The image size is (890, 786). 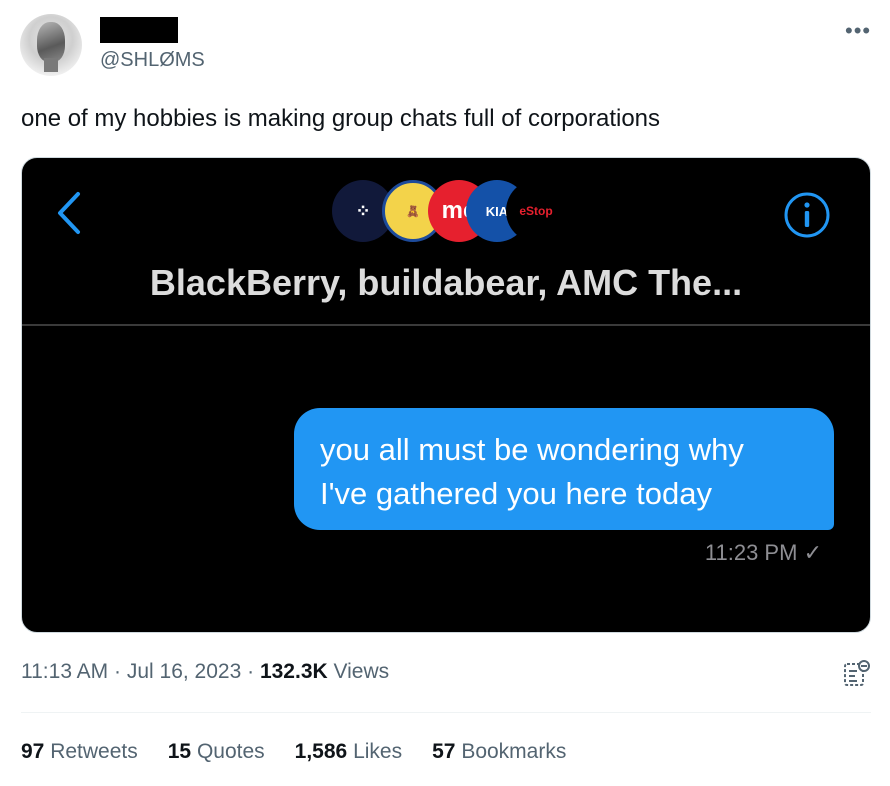 What do you see at coordinates (751, 552) in the screenshot?
I see `message-time: 11:23 PM` at bounding box center [751, 552].